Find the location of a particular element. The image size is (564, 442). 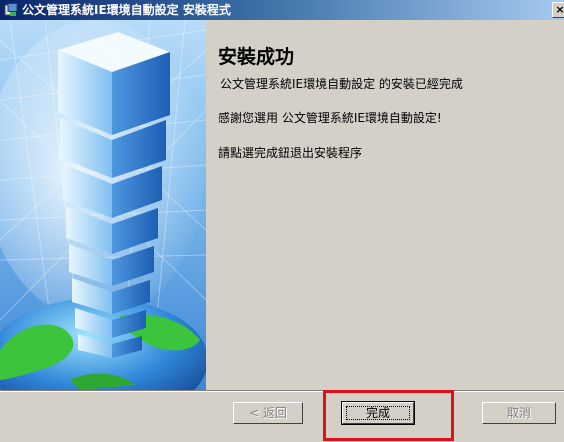

cancel-button: 取消 is located at coordinates (519, 413).